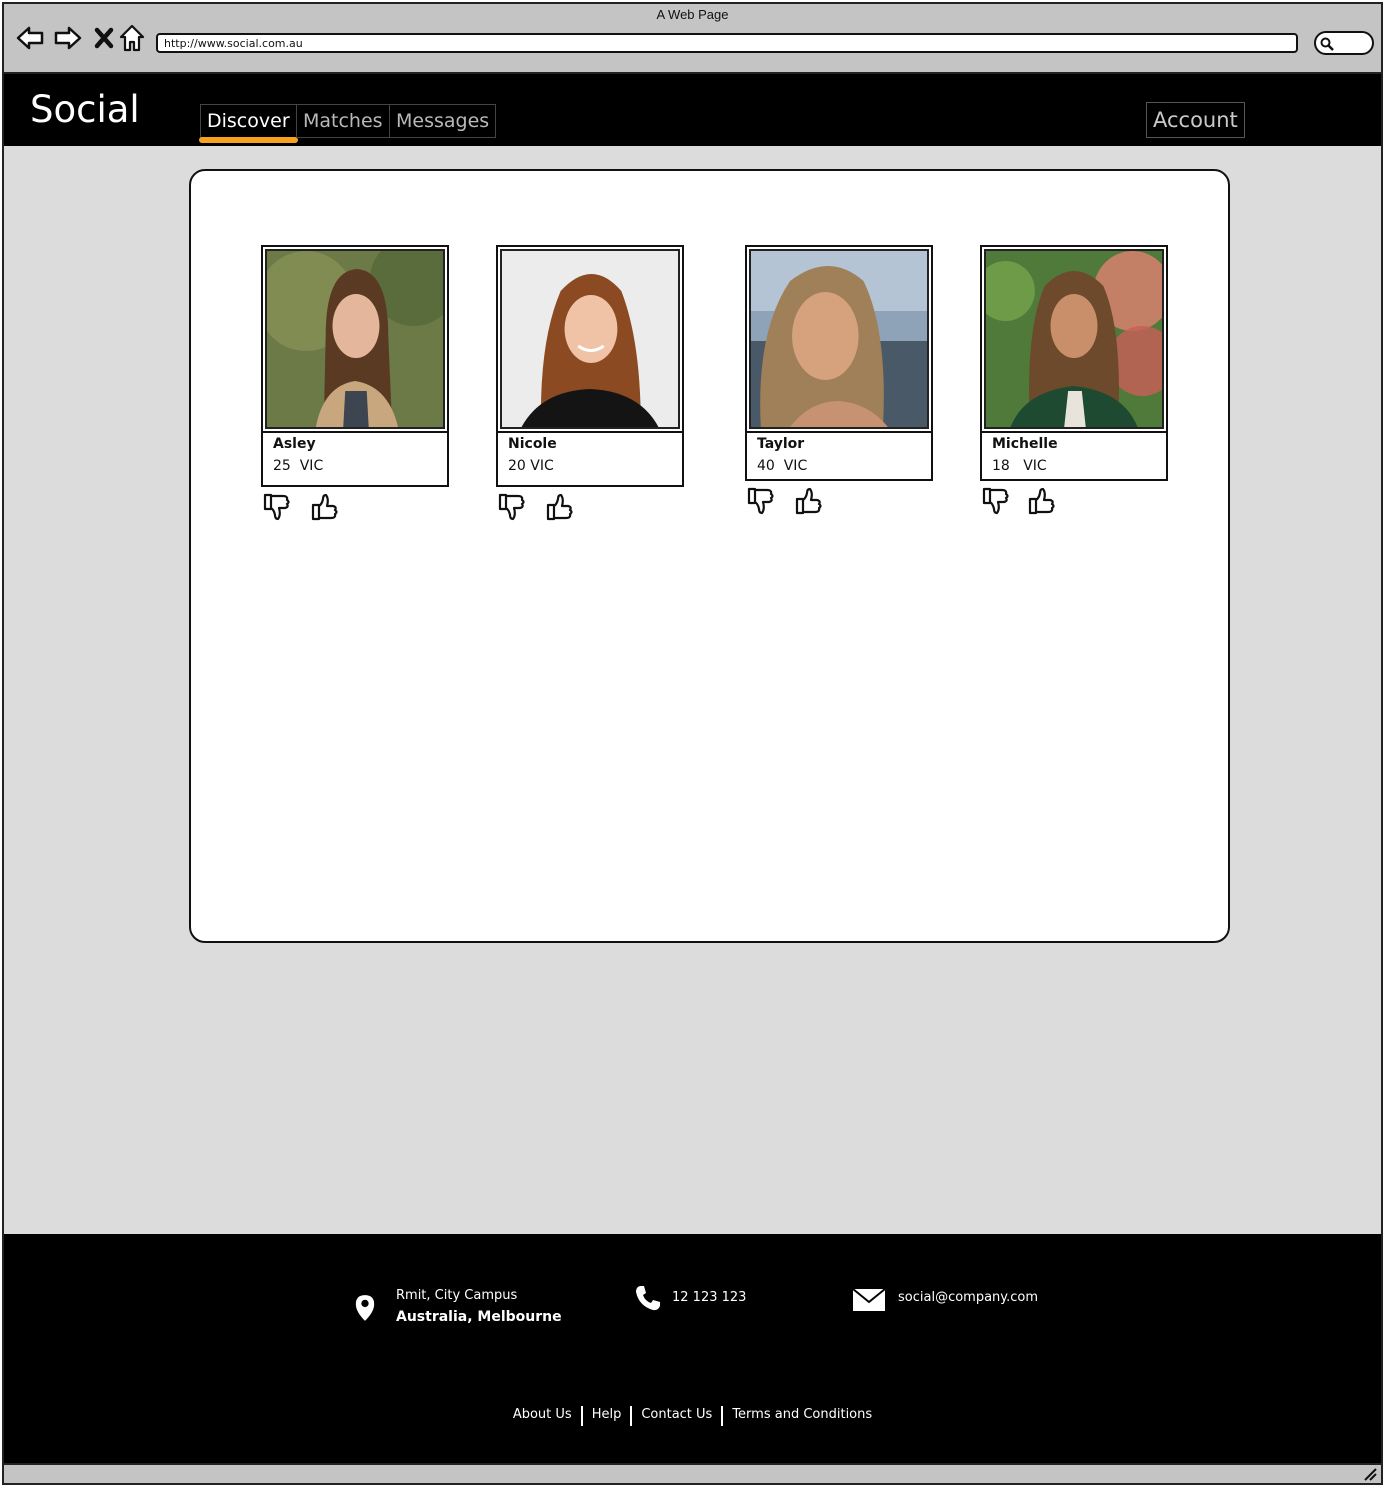 This screenshot has width=1385, height=1487. Describe the element at coordinates (692, 110) in the screenshot. I see `app-header: Social Discover Matches Messages Account` at that location.